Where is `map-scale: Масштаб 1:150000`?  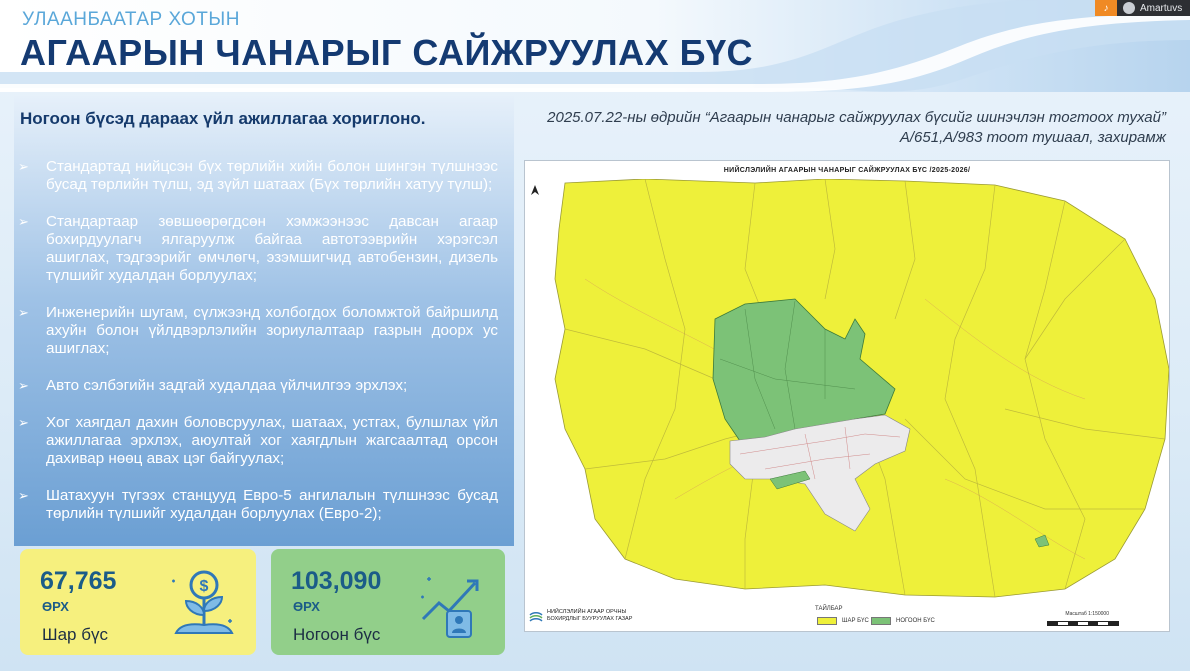
map-scale: Масштаб 1:150000 is located at coordinates (1087, 614).